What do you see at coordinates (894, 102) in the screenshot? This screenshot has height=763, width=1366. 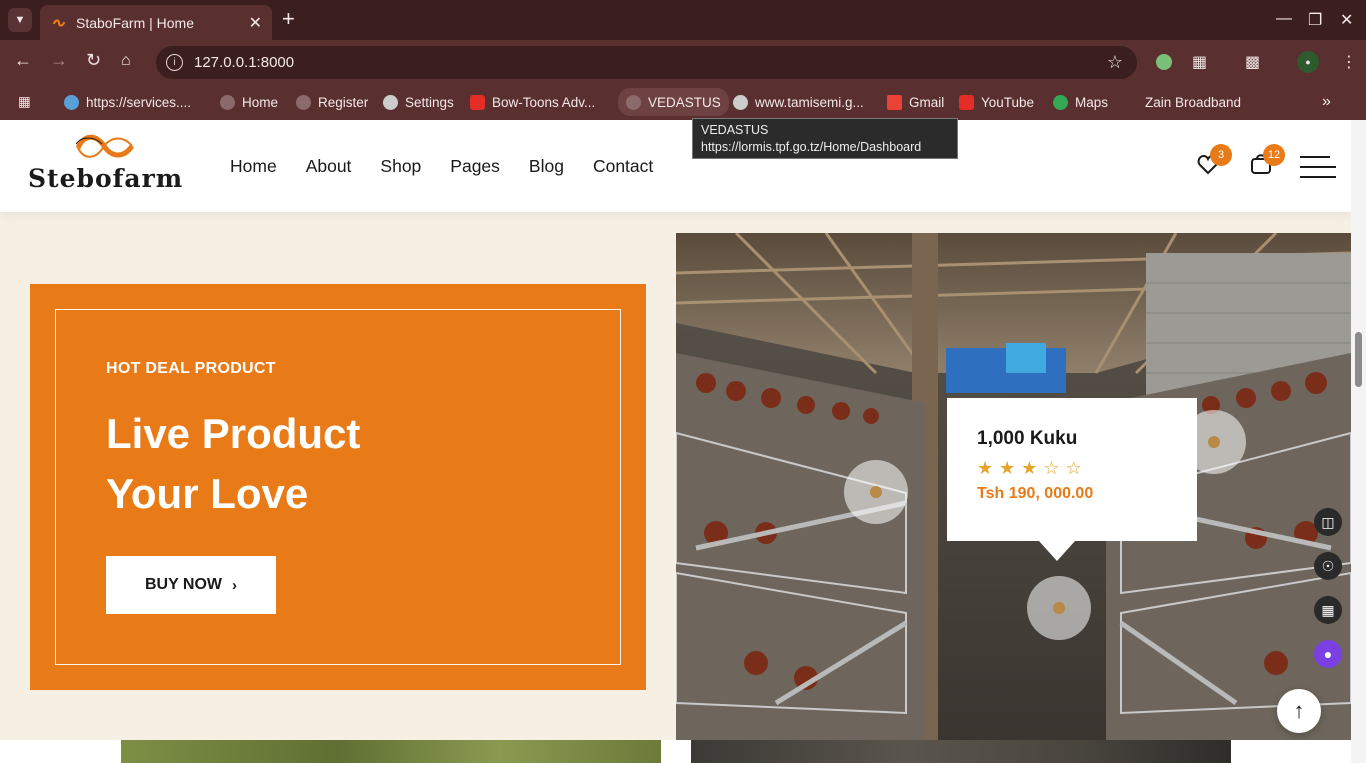 I see `gmail-icon` at bounding box center [894, 102].